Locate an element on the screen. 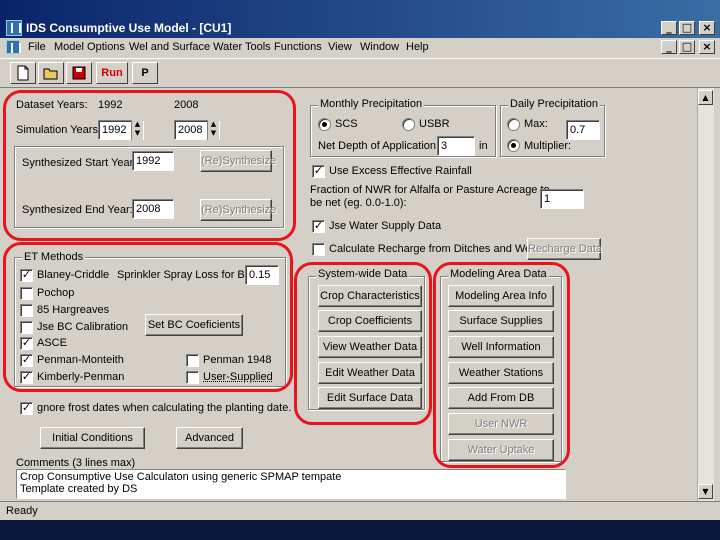 Image resolution: width=720 pixels, height=540 pixels. net-depth-label: Net Depth of Application: is located at coordinates (379, 146).